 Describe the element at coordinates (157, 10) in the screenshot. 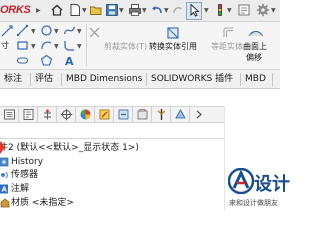

I see `undo-icon` at that location.